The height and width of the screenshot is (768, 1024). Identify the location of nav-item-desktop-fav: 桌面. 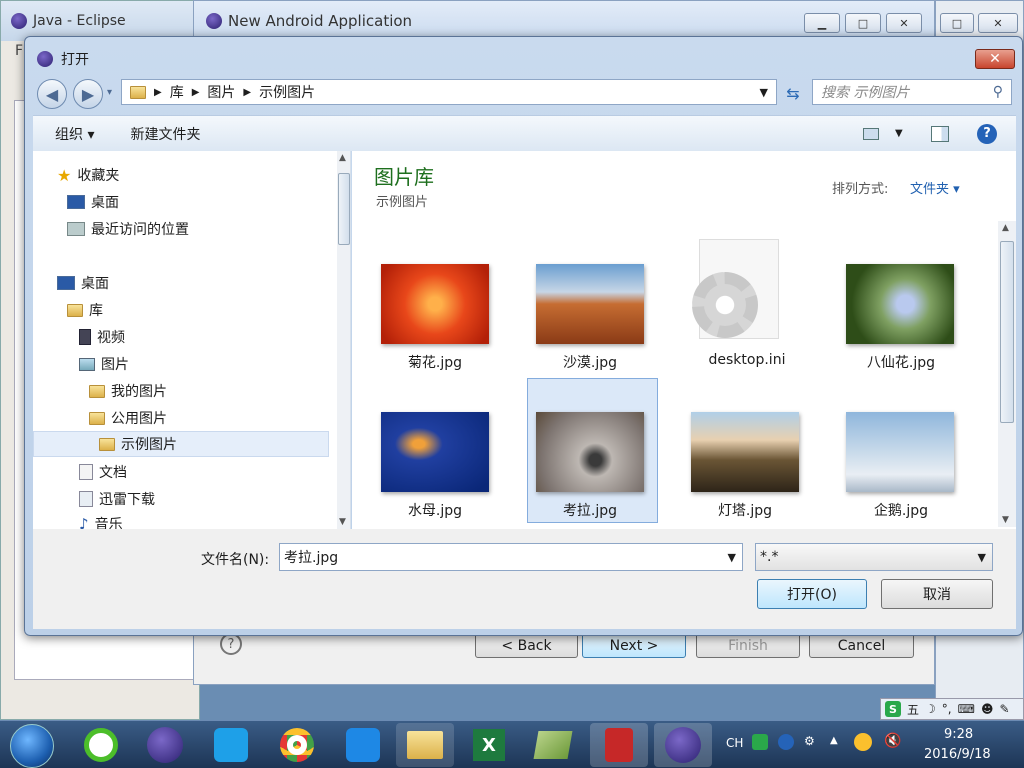
(93, 202).